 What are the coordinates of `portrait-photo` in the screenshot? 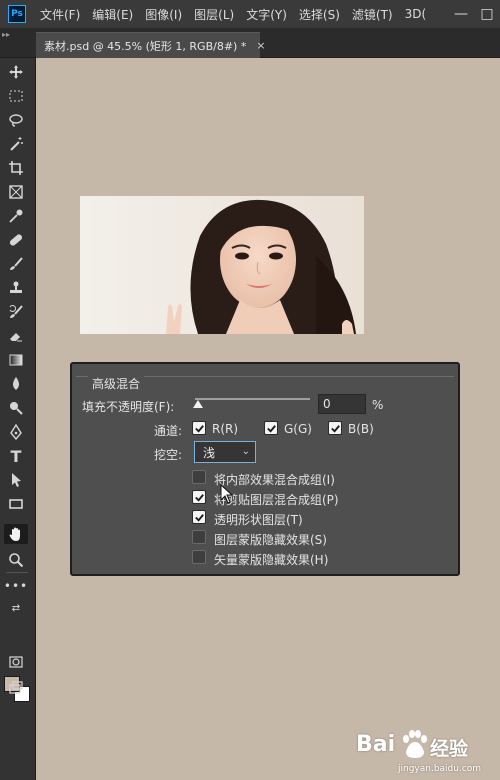 It's located at (222, 265).